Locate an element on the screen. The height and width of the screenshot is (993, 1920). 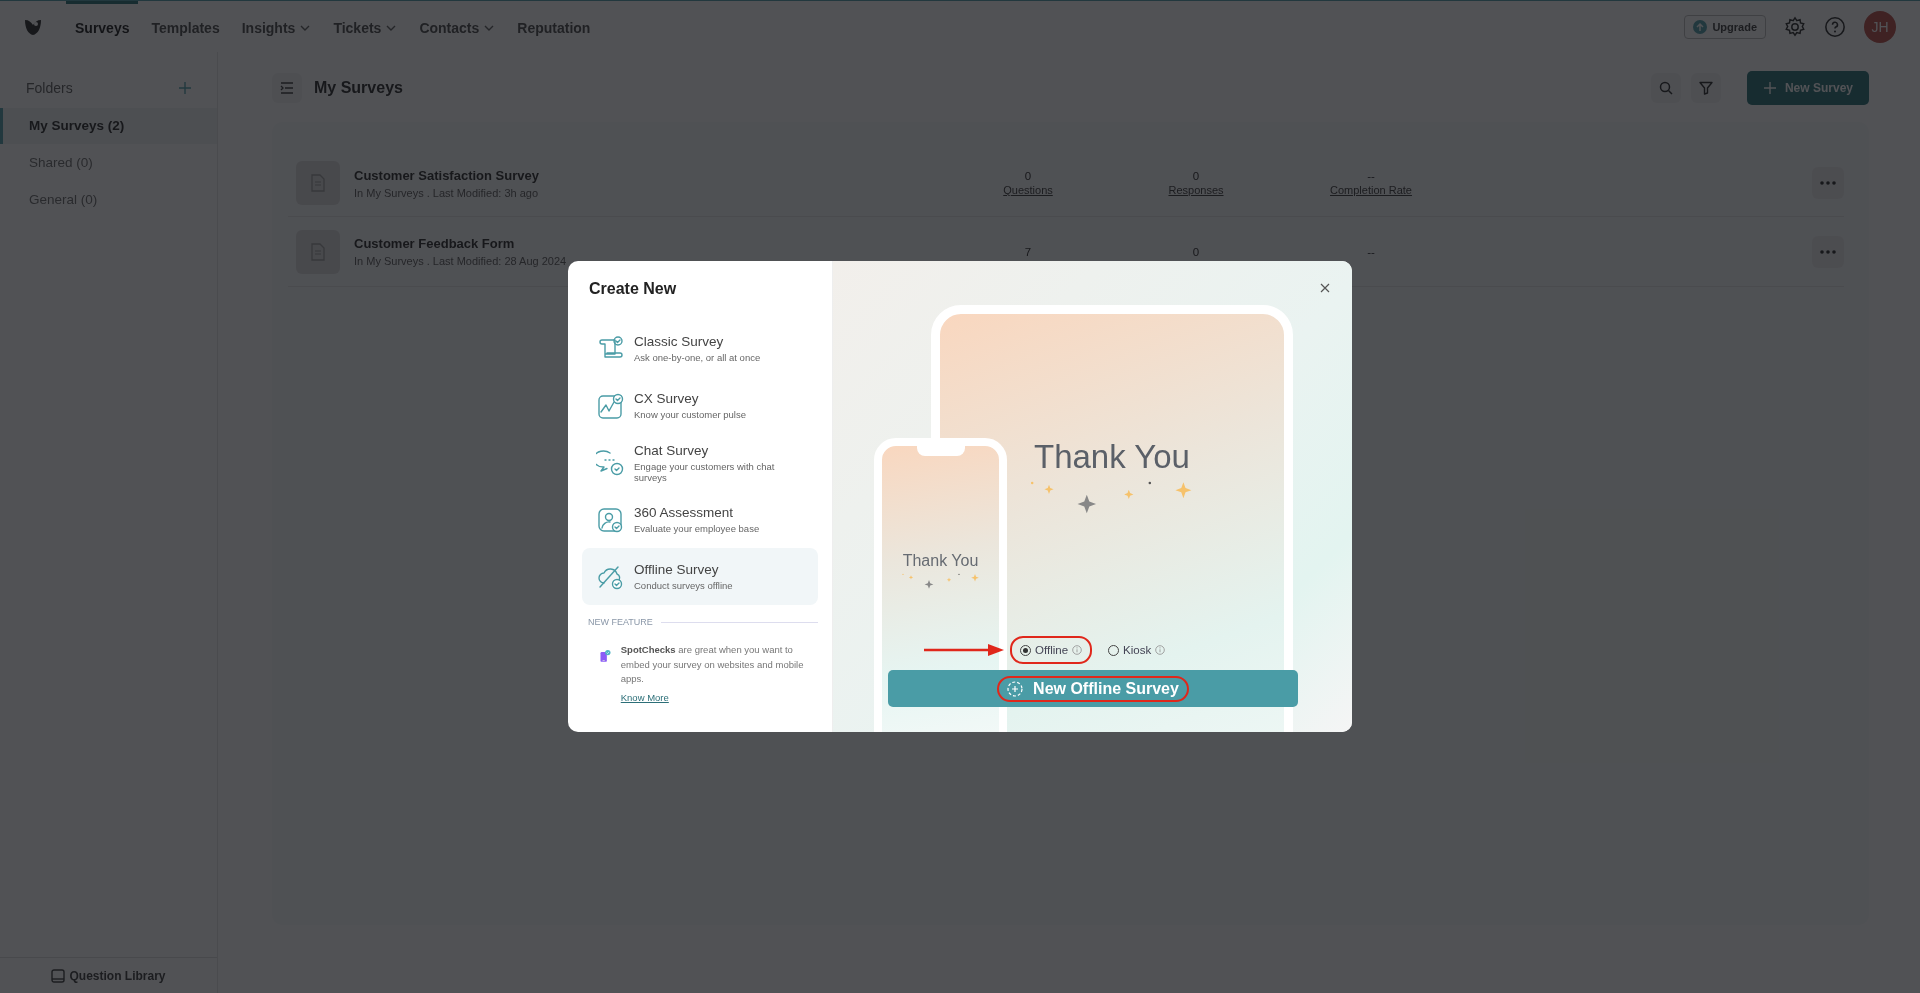
survey-type-title: Offline Survey is located at coordinates (677, 569).